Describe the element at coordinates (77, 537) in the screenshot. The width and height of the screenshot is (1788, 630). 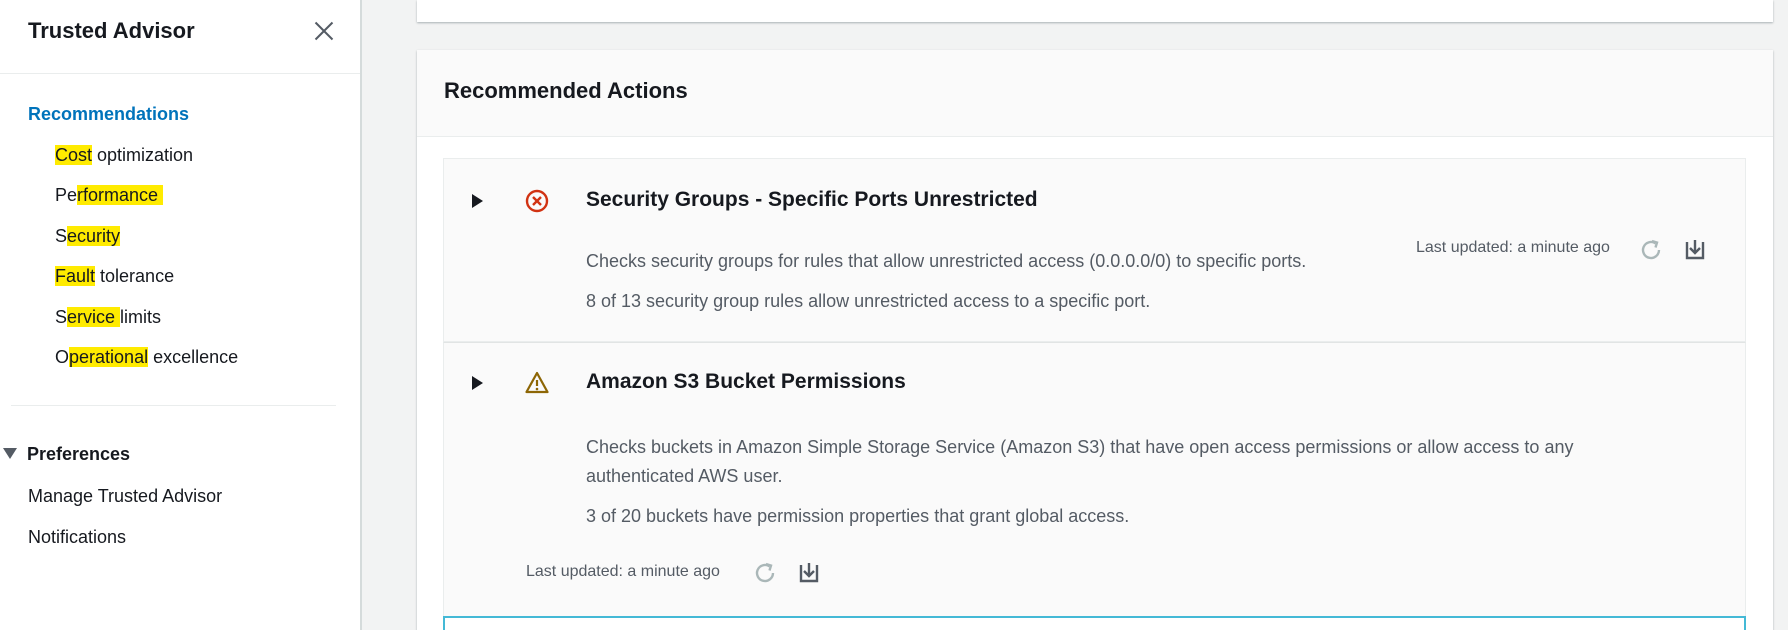
I see `sidebar-item-notifications: Notifications` at that location.